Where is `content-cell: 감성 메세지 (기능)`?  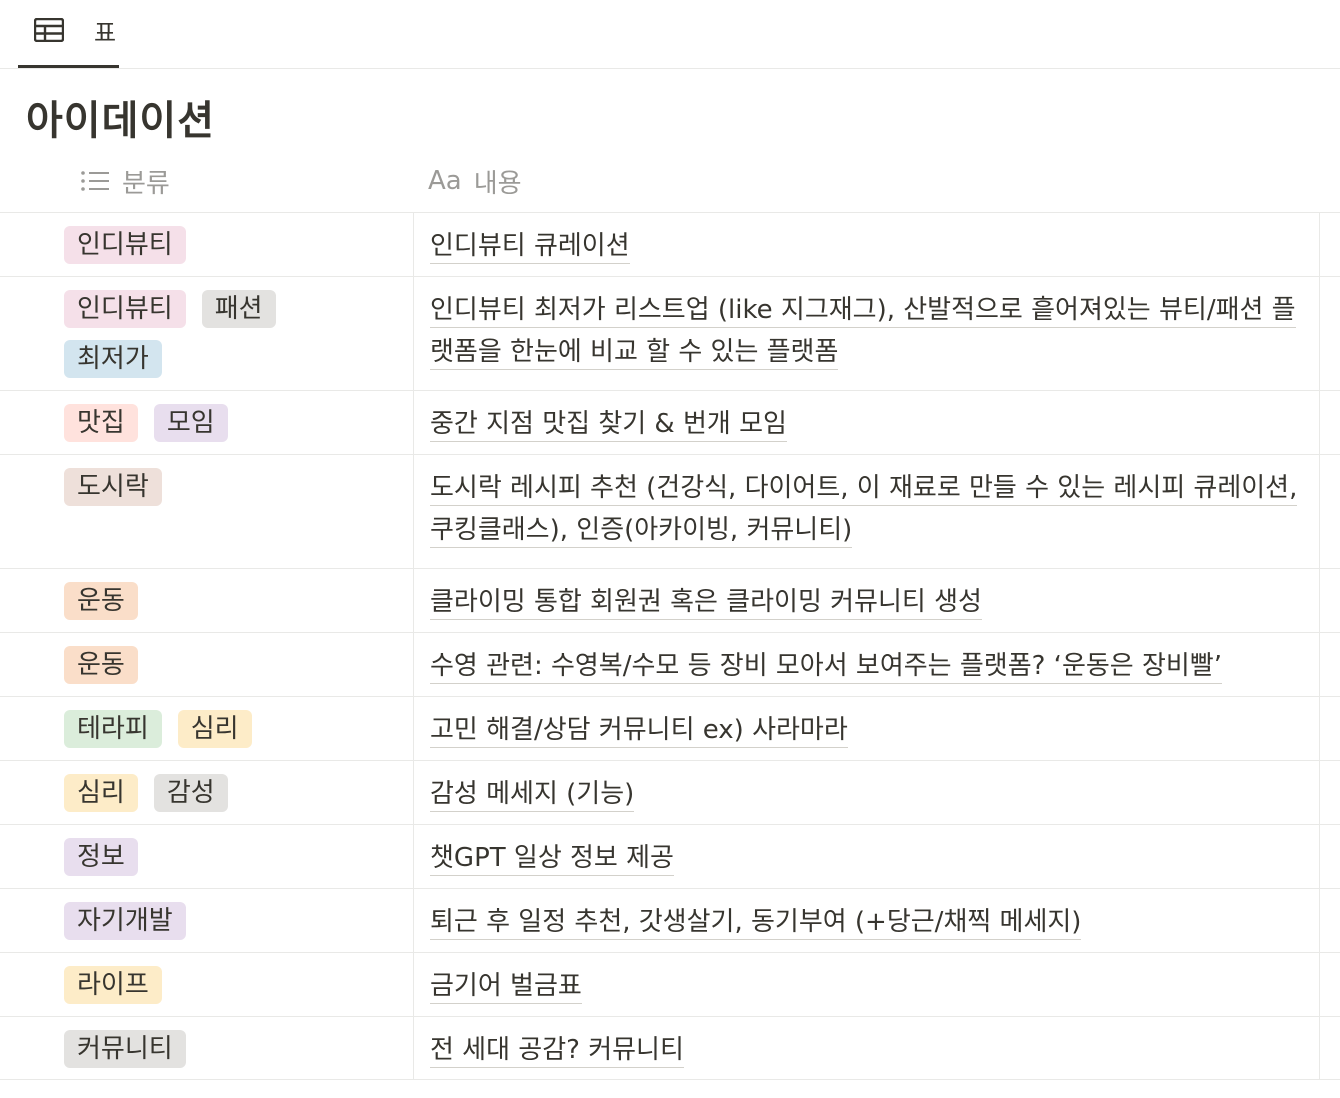
content-cell: 감성 메세지 (기능) is located at coordinates (867, 792).